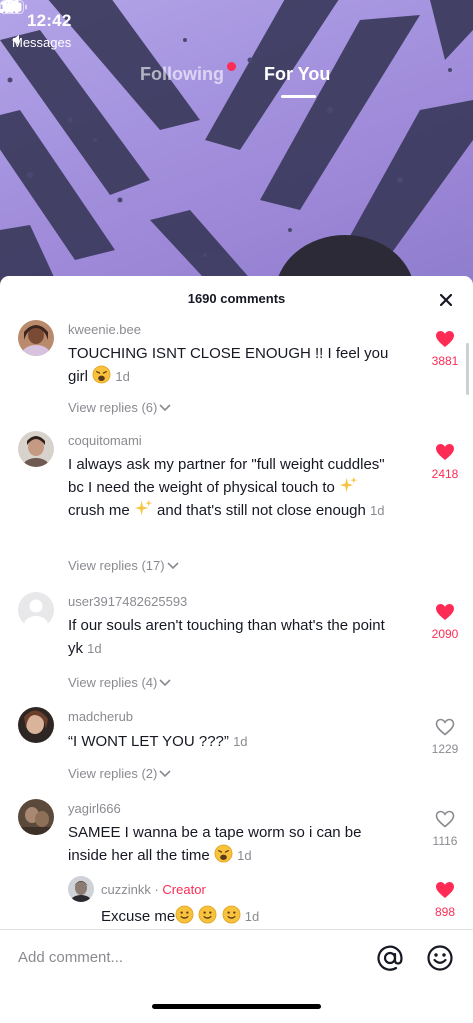 The width and height of the screenshot is (473, 1023). Describe the element at coordinates (236, 1006) in the screenshot. I see `home-indicator` at that location.